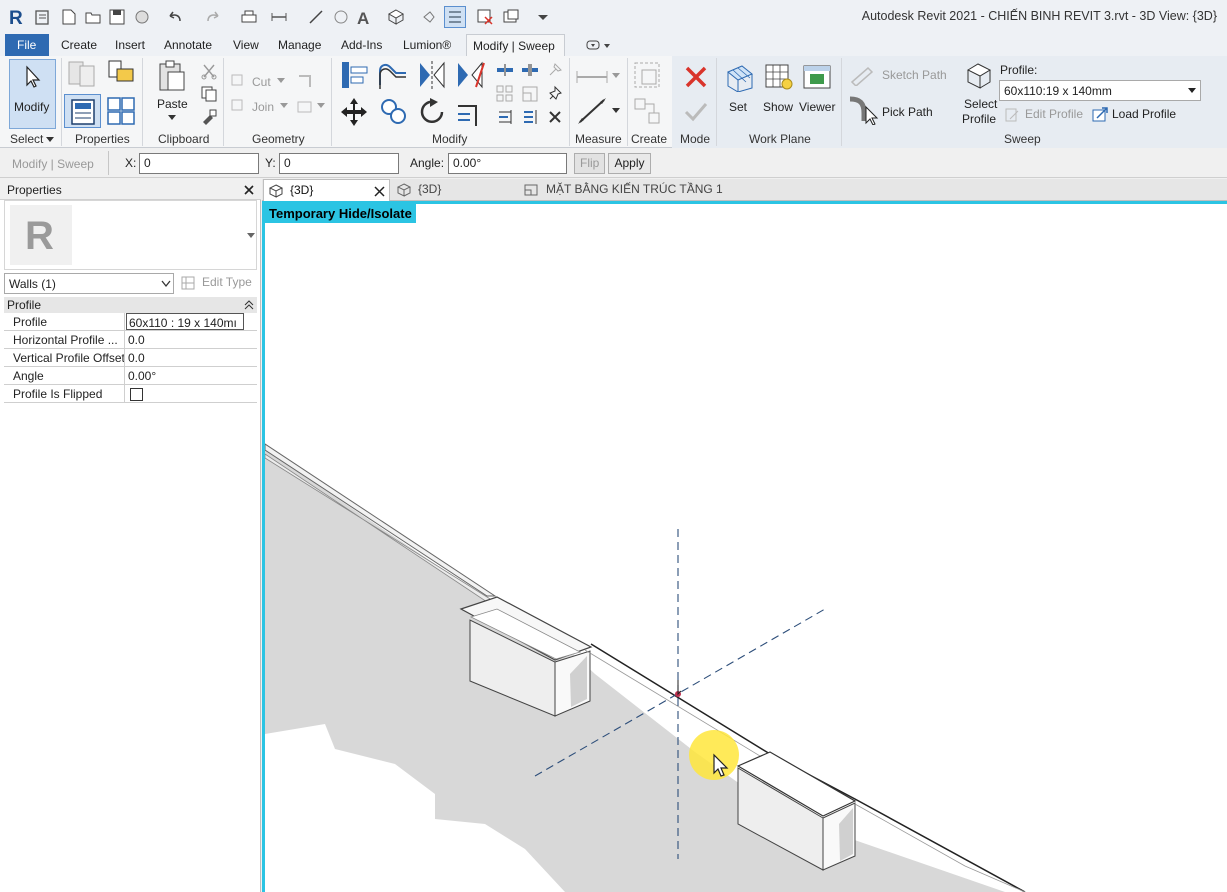 This screenshot has height=892, width=1227. I want to click on edit-profile-icon, so click(1012, 115).